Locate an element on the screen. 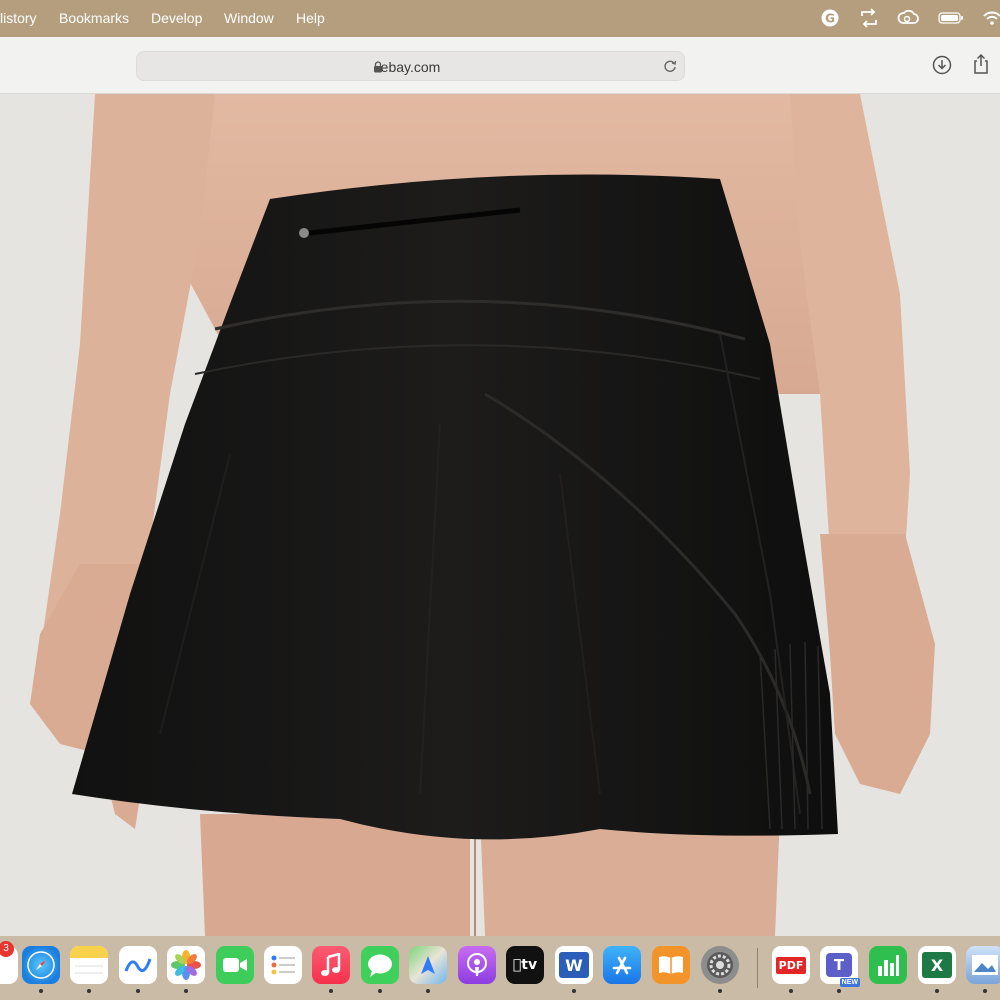 This screenshot has width=1000, height=1000. dock-app-photos is located at coordinates (186, 965).